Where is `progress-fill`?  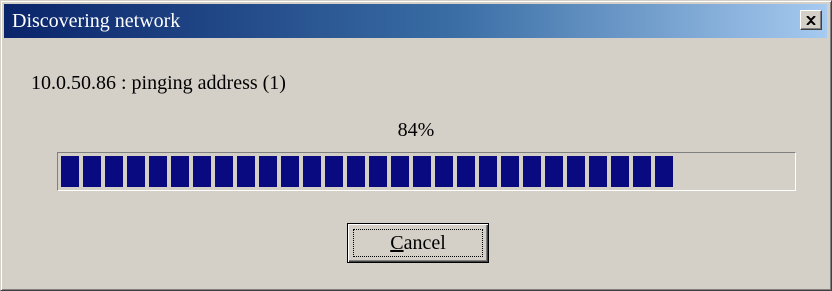
progress-fill is located at coordinates (368, 171).